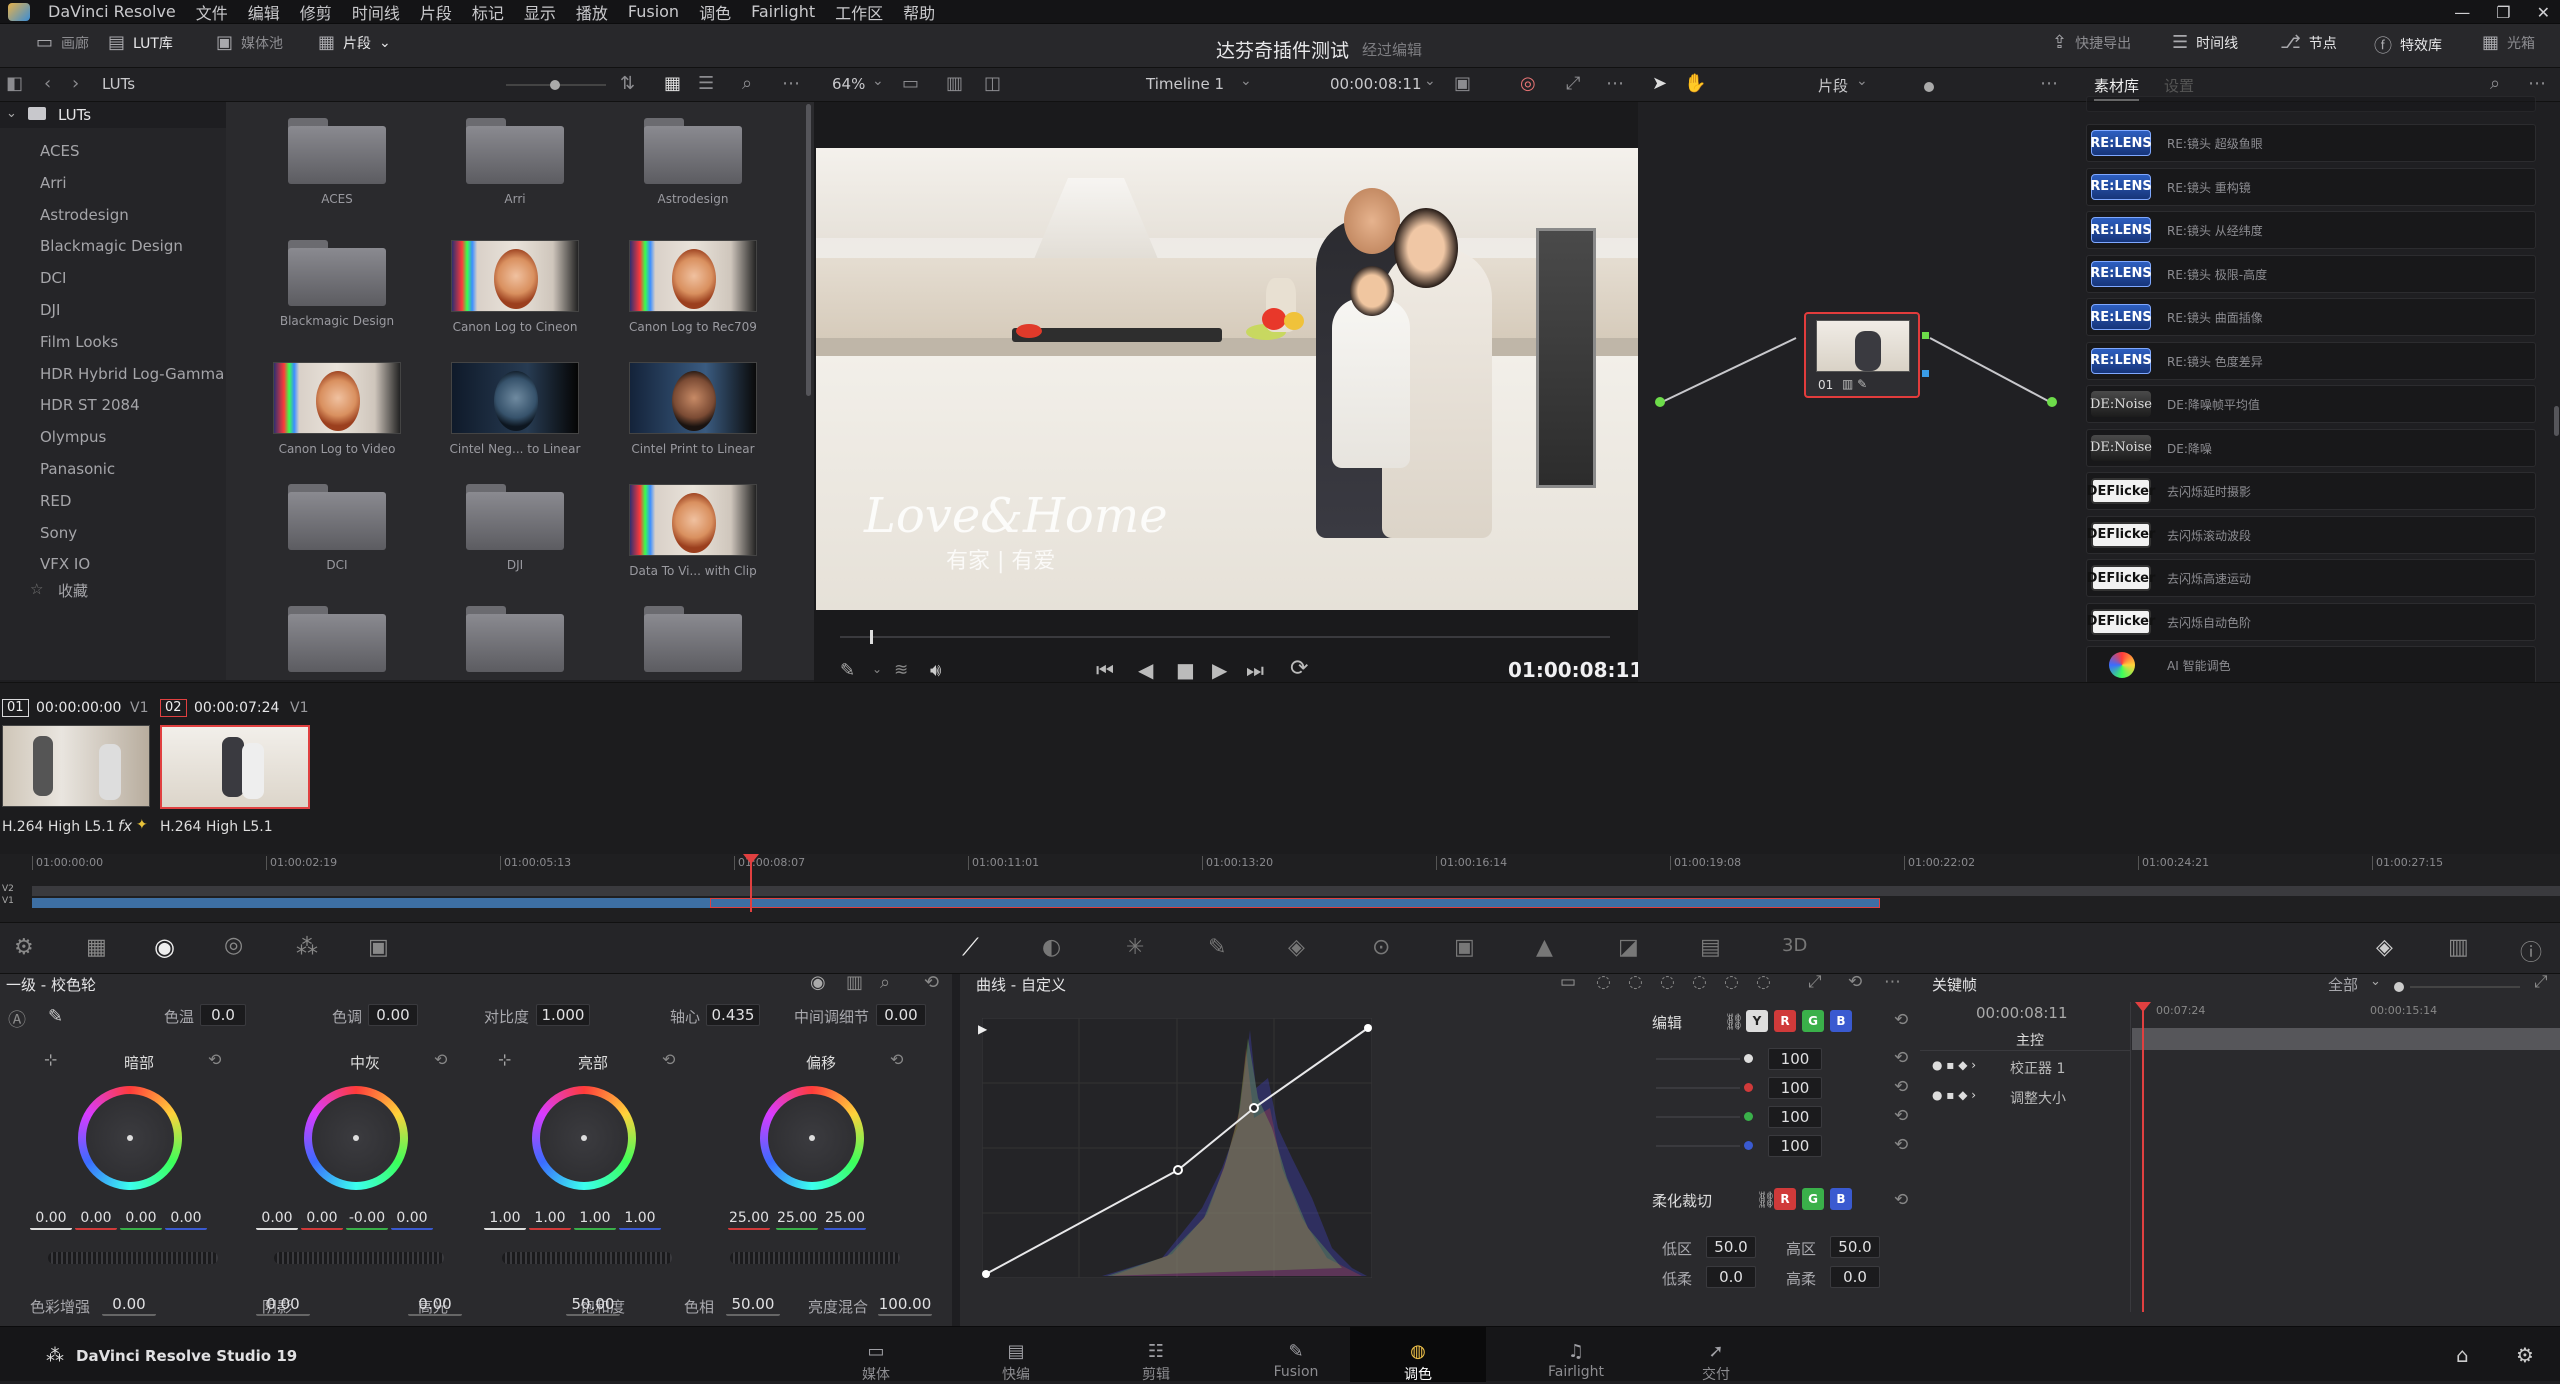  Describe the element at coordinates (73, 437) in the screenshot. I see `lut-tree-item: Olympus` at that location.